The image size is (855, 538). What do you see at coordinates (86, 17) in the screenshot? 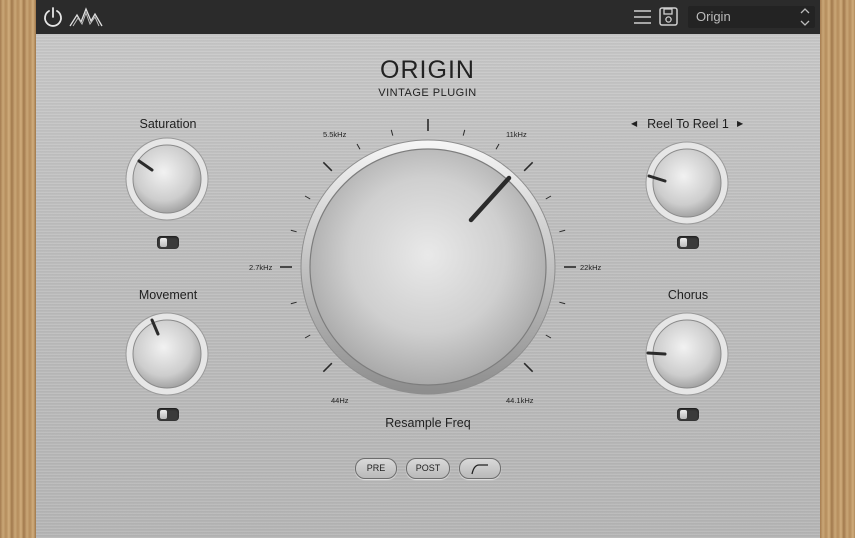
I see `waveform-logo-icon` at bounding box center [86, 17].